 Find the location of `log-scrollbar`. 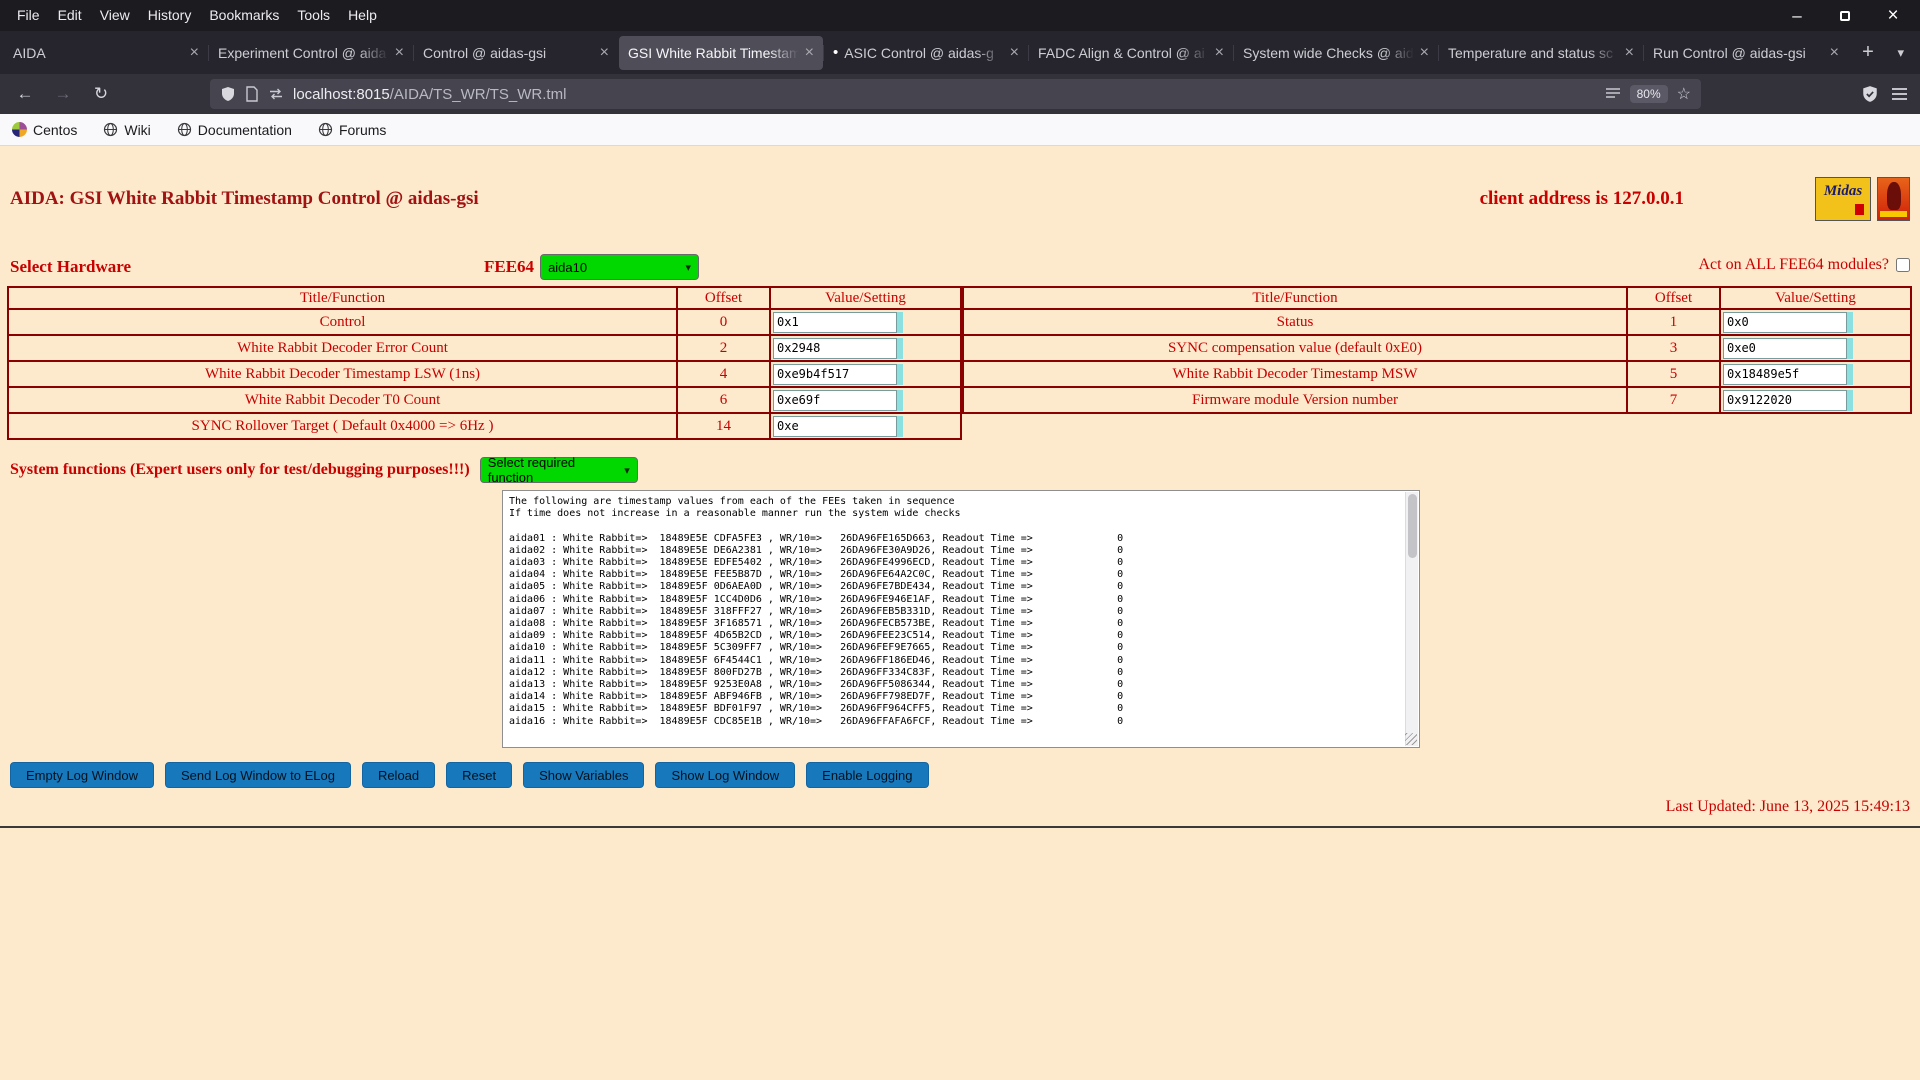

log-scrollbar is located at coordinates (1411, 619).